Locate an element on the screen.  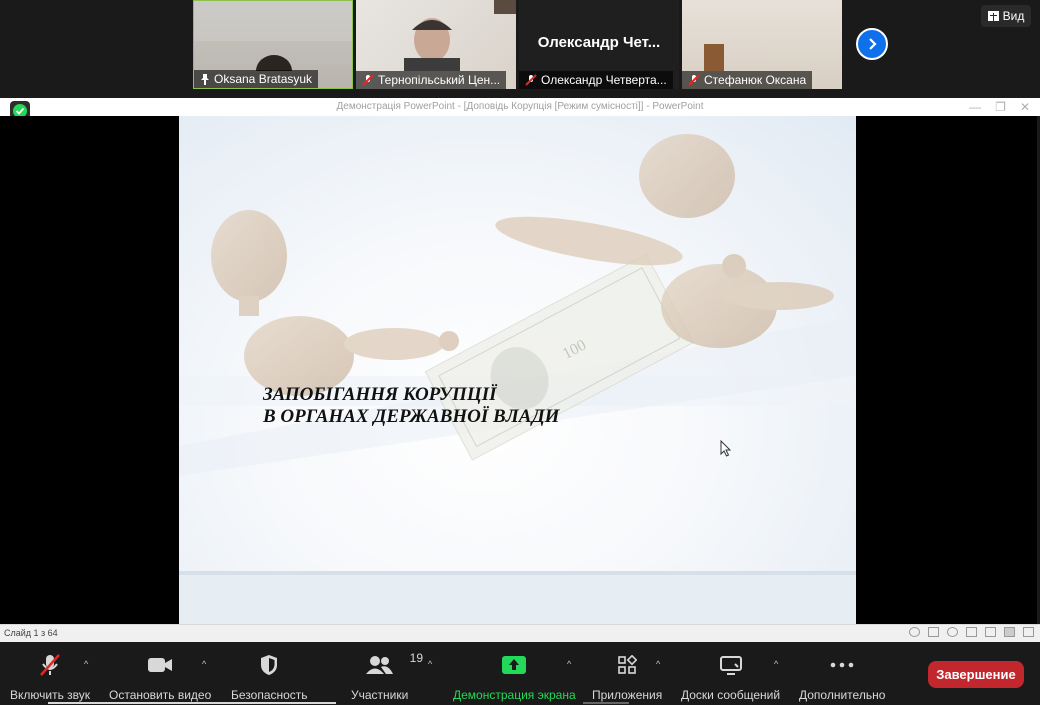
stop-video-label: Остановить видео is located at coordinates (160, 695).